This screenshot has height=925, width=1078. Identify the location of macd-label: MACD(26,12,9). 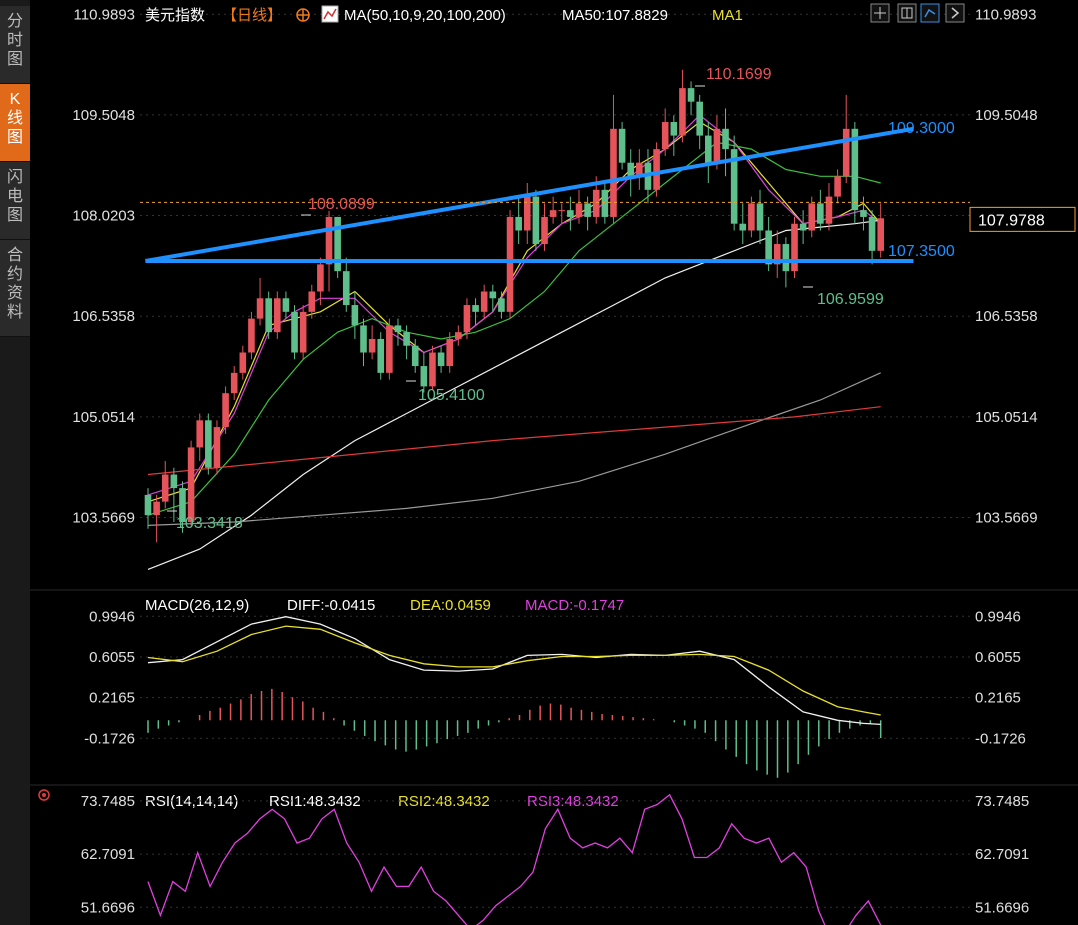
(197, 605).